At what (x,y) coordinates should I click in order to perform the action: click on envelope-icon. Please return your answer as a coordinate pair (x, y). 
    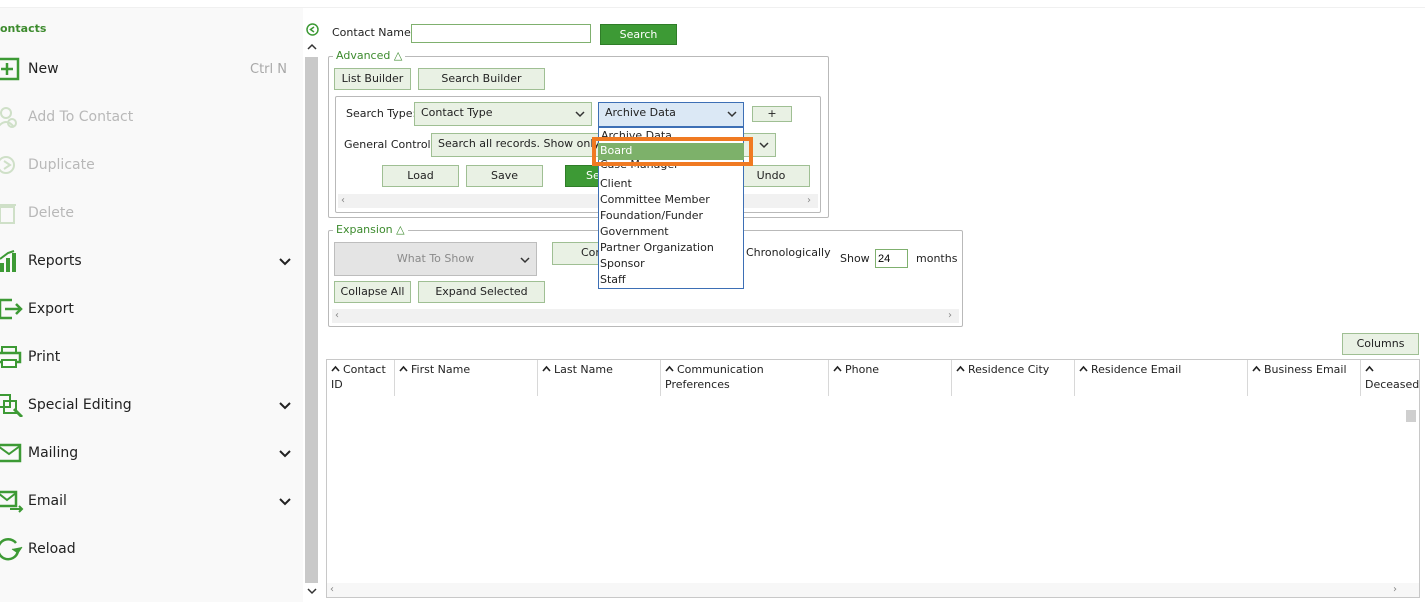
    Looking at the image, I should click on (11, 453).